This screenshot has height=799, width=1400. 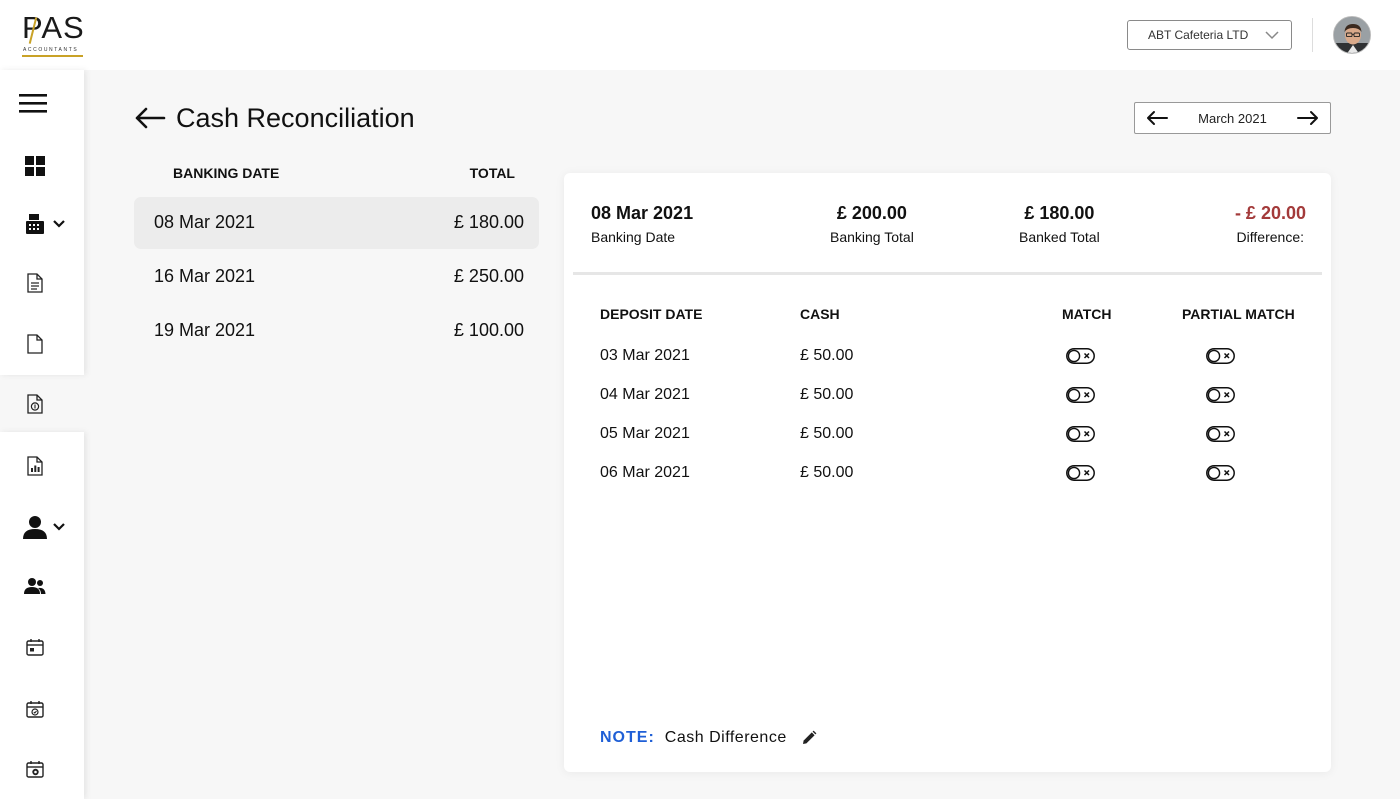 What do you see at coordinates (150, 118) in the screenshot?
I see `back-arrow-icon` at bounding box center [150, 118].